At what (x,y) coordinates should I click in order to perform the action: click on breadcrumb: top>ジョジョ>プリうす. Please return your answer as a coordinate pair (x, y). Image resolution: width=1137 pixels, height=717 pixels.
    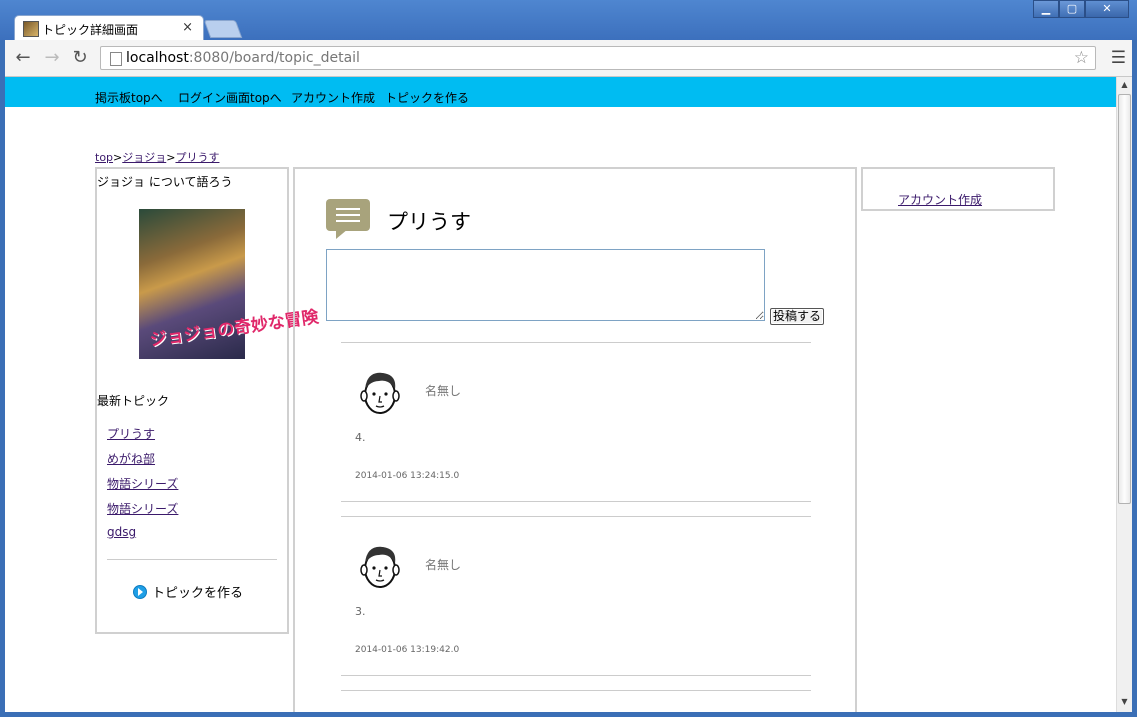
    Looking at the image, I should click on (157, 157).